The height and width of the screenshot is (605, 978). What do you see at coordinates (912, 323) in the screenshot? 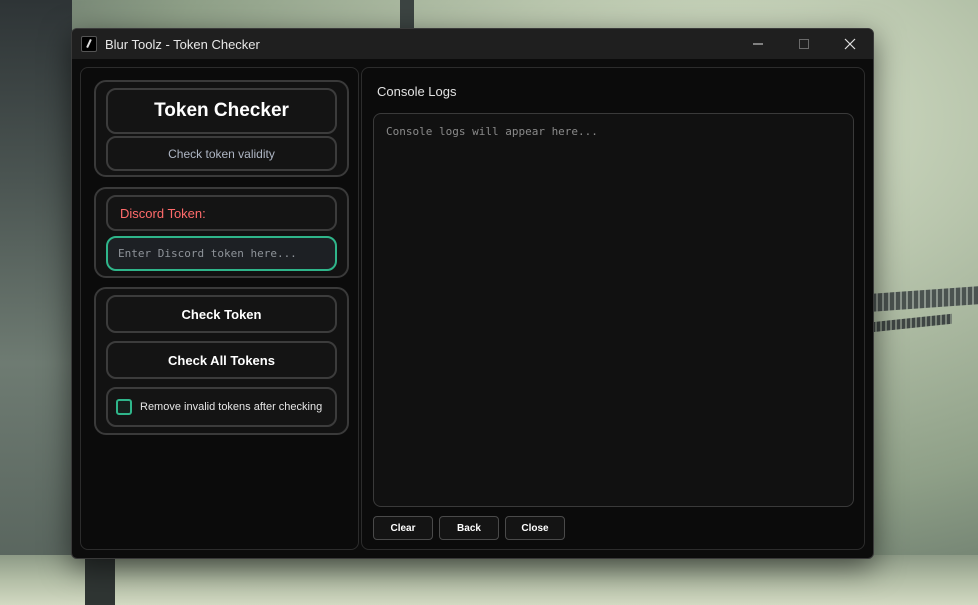
I see `desktop-wallpaper-rail-lower` at bounding box center [912, 323].